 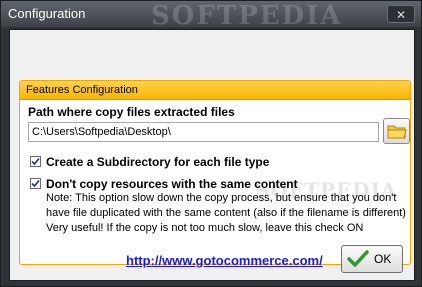 I want to click on close-icon: ✕, so click(x=401, y=15).